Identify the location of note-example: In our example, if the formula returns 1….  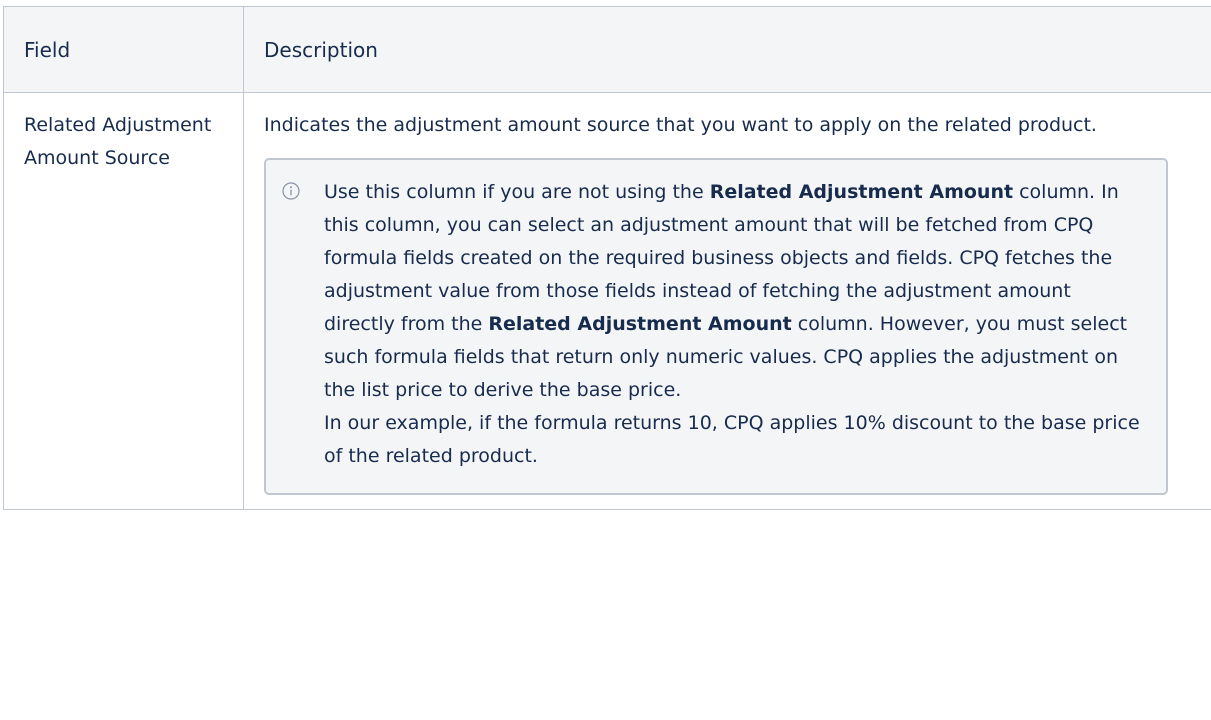
(732, 439).